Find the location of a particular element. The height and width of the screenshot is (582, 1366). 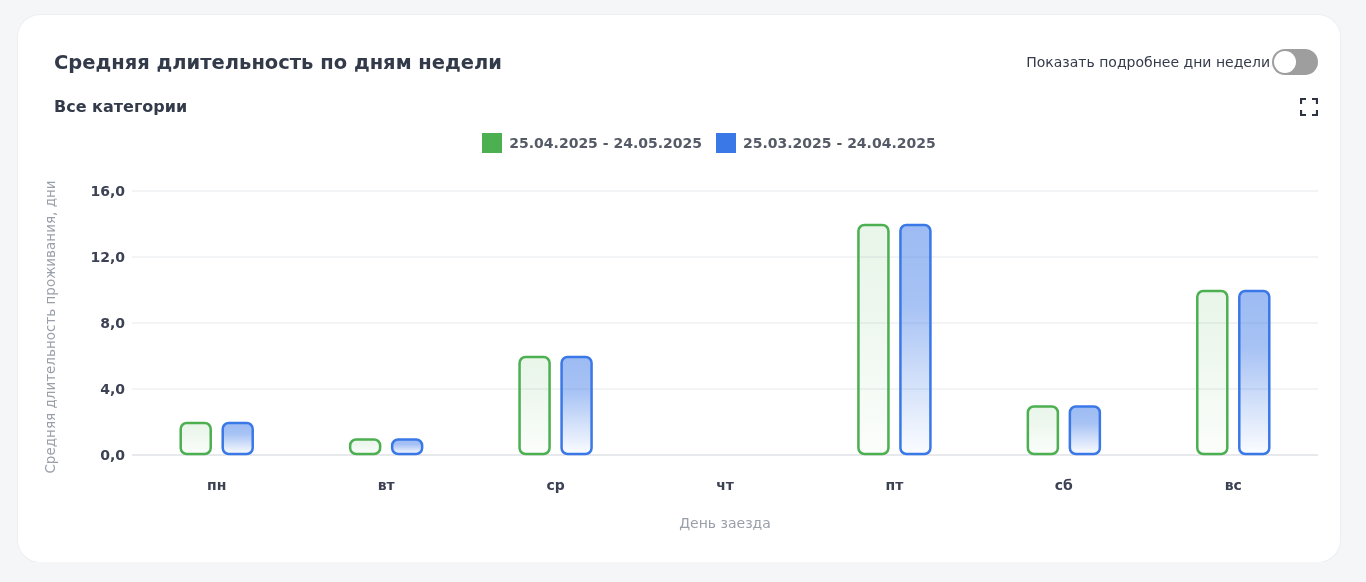

fullscreen-icon is located at coordinates (1309, 106).